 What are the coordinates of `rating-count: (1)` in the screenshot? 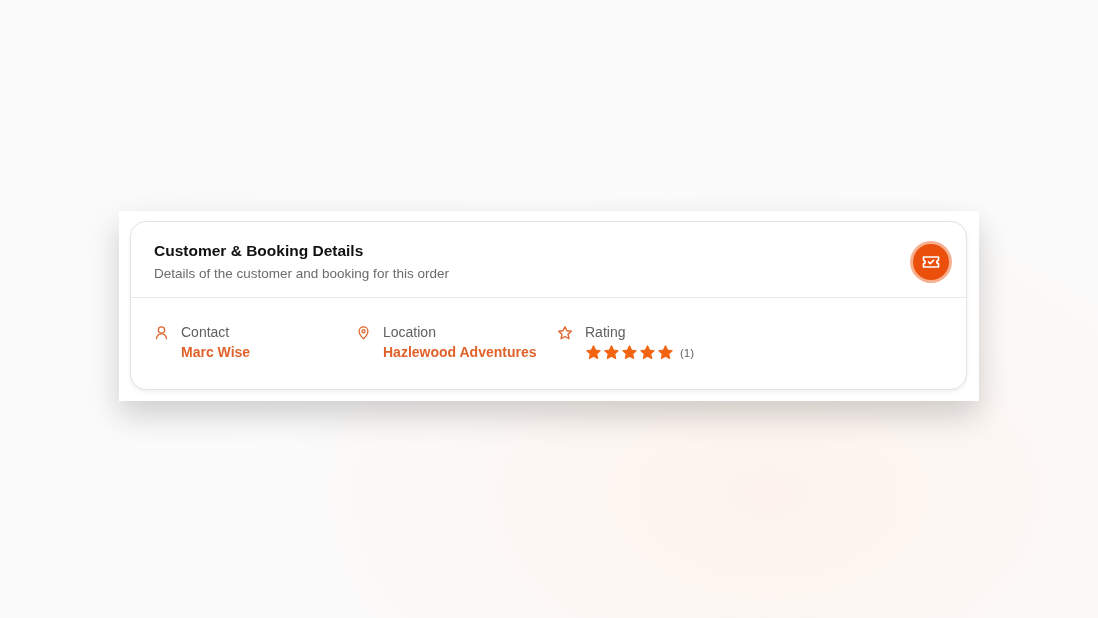 It's located at (687, 352).